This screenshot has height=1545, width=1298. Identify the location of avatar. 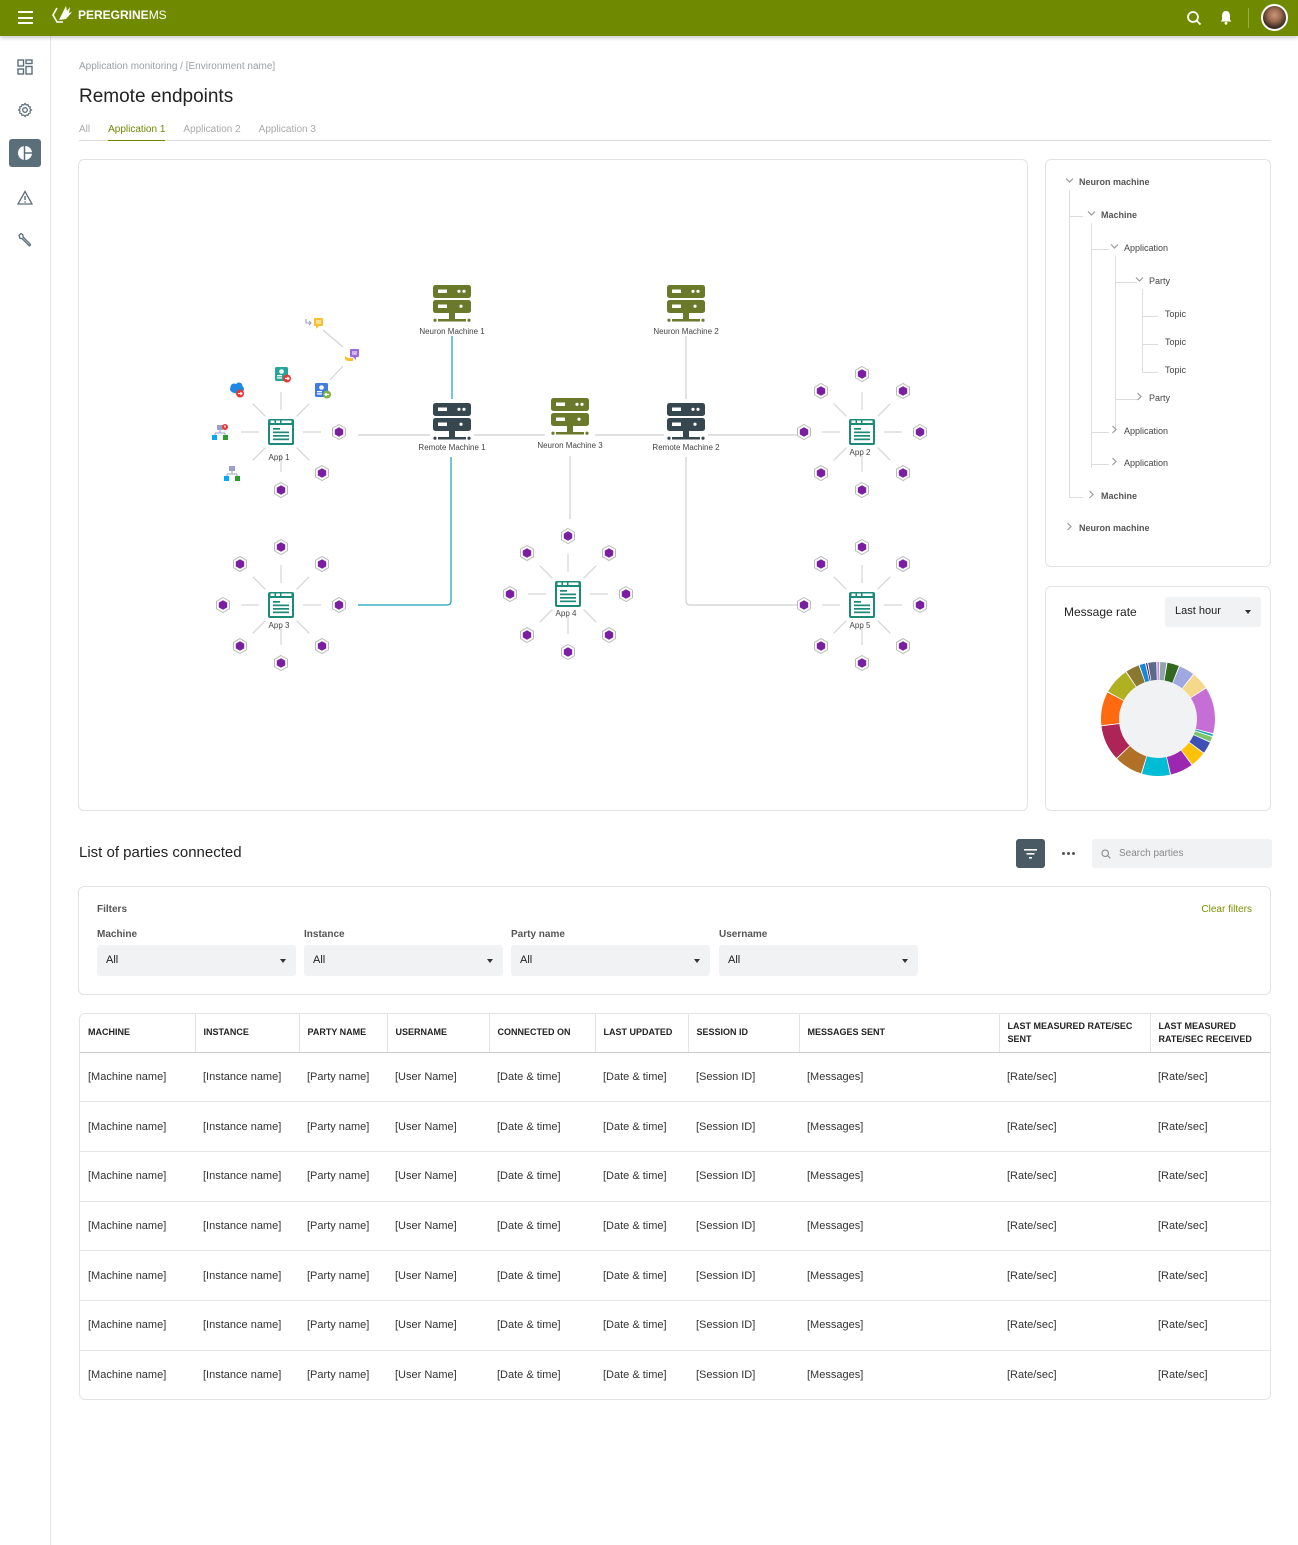
(1274, 17).